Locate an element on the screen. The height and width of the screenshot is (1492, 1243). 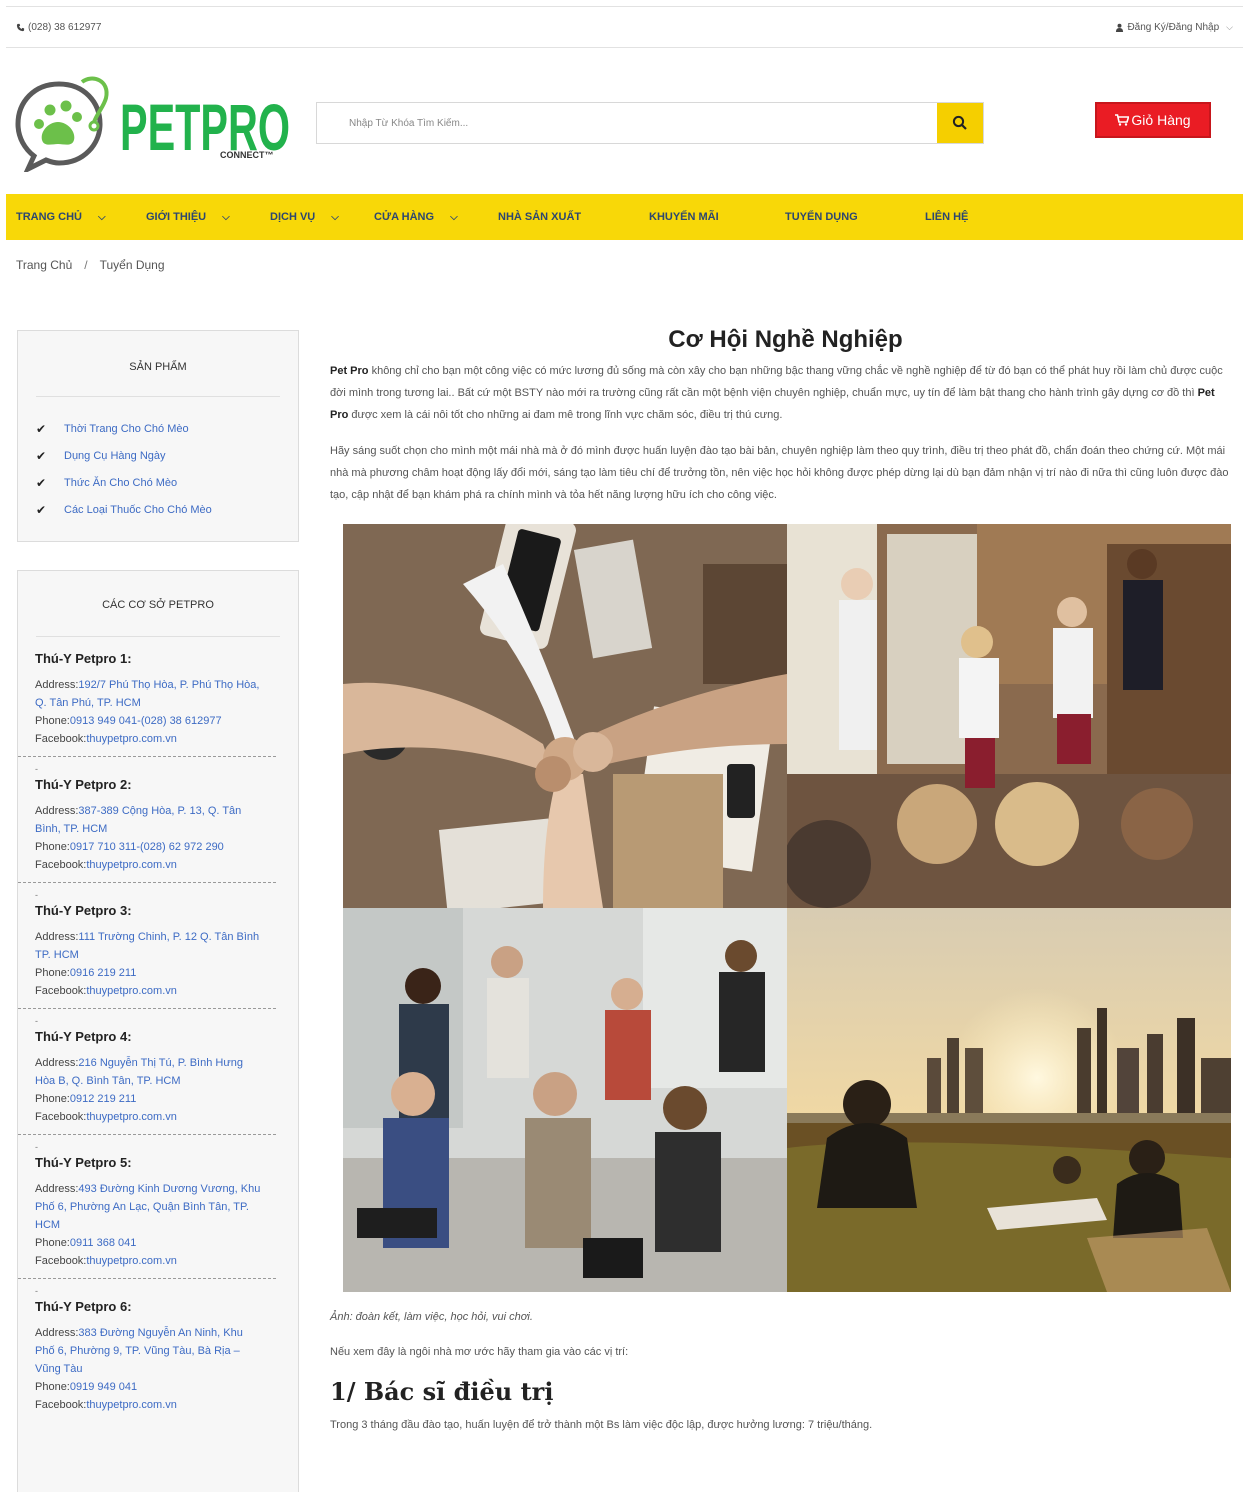
search-bar is located at coordinates (650, 123).